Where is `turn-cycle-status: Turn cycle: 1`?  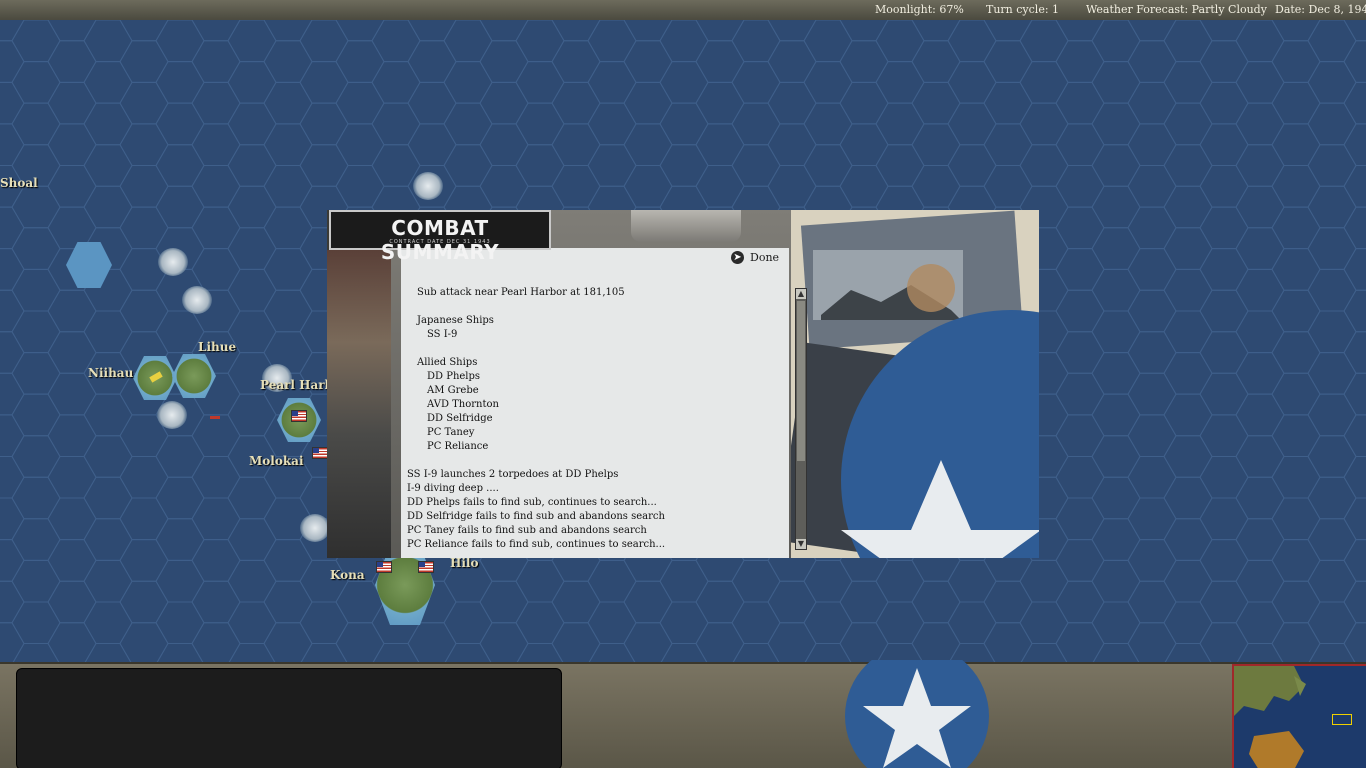 turn-cycle-status: Turn cycle: 1 is located at coordinates (1023, 9).